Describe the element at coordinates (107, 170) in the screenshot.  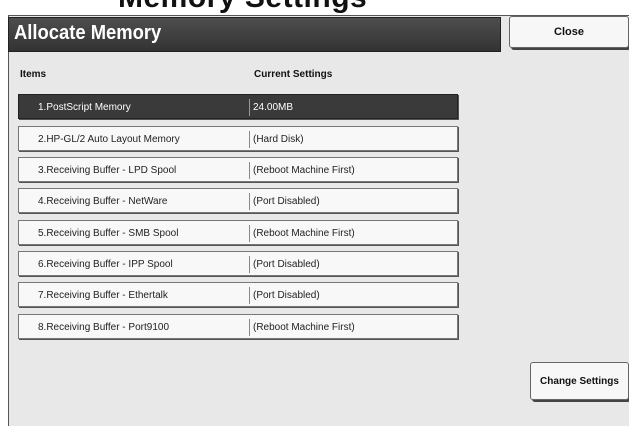
I see `row-item-label: 3.Receiving Buffer - LPD Spool` at that location.